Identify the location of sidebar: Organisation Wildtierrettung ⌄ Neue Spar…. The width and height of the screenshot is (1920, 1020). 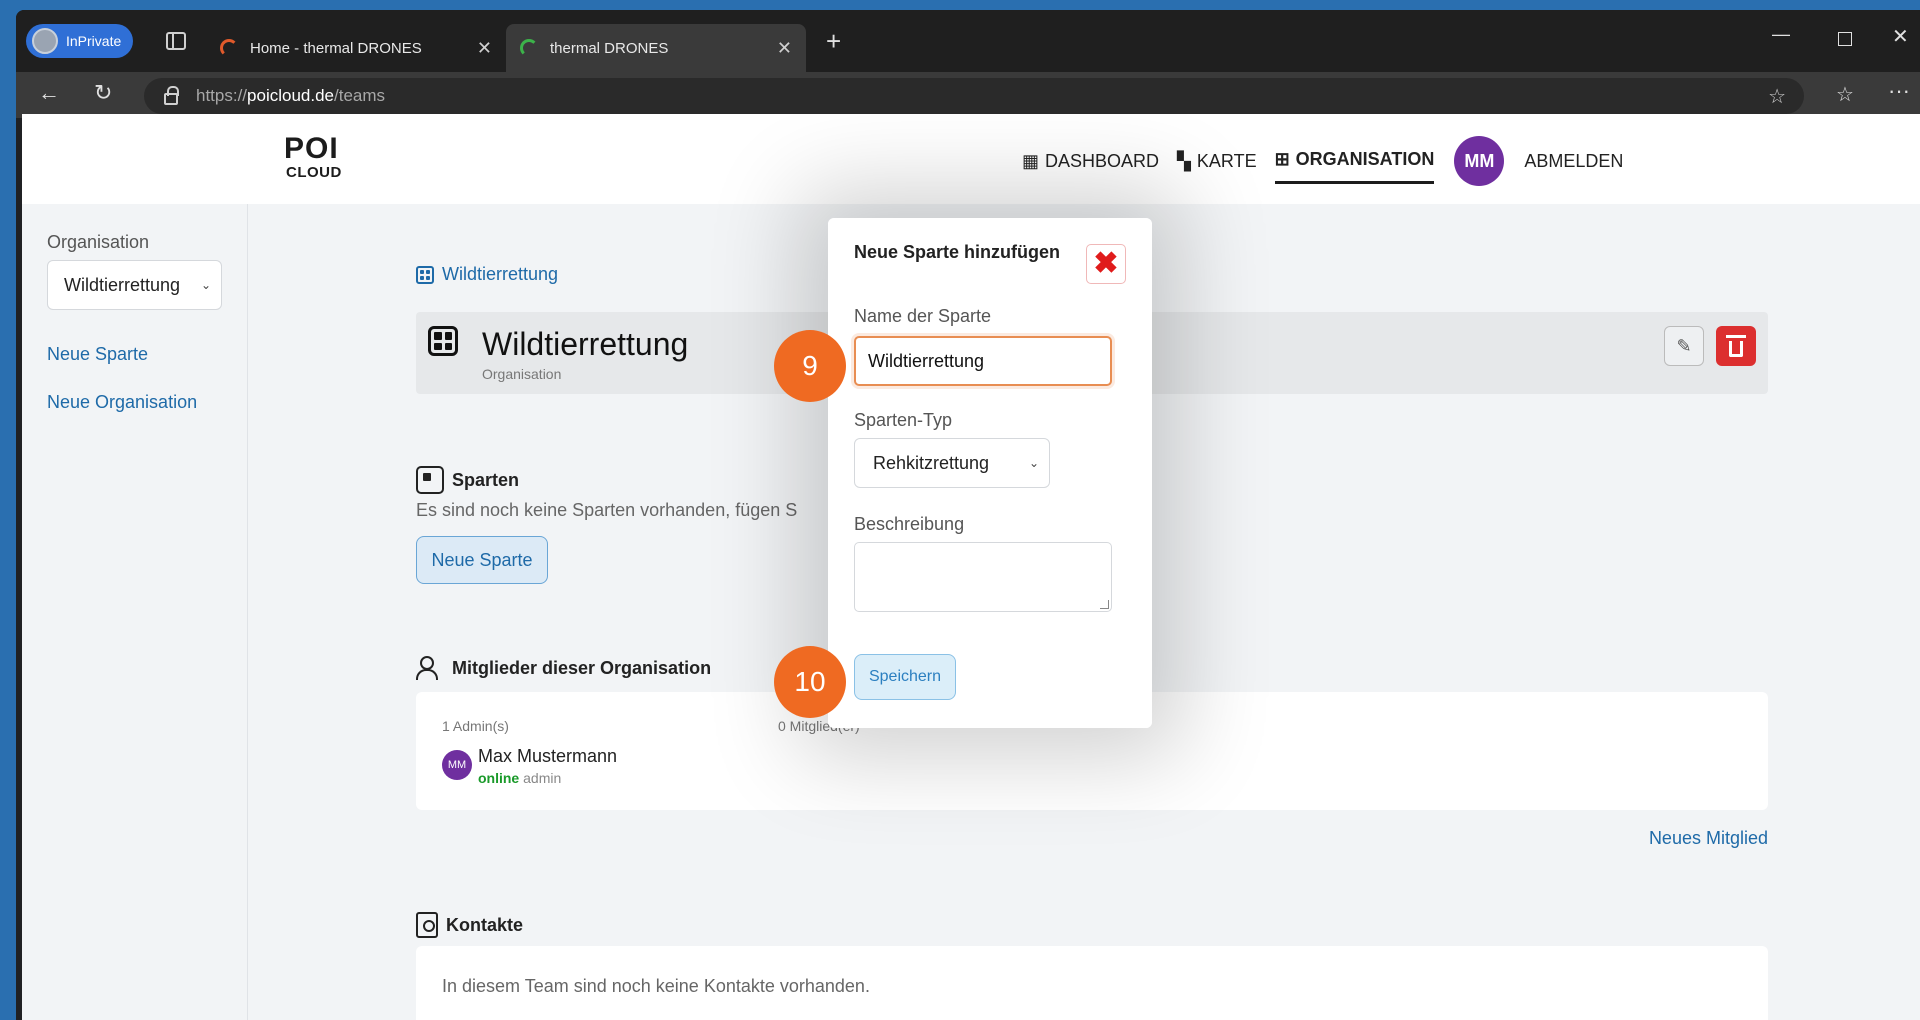
(135, 612).